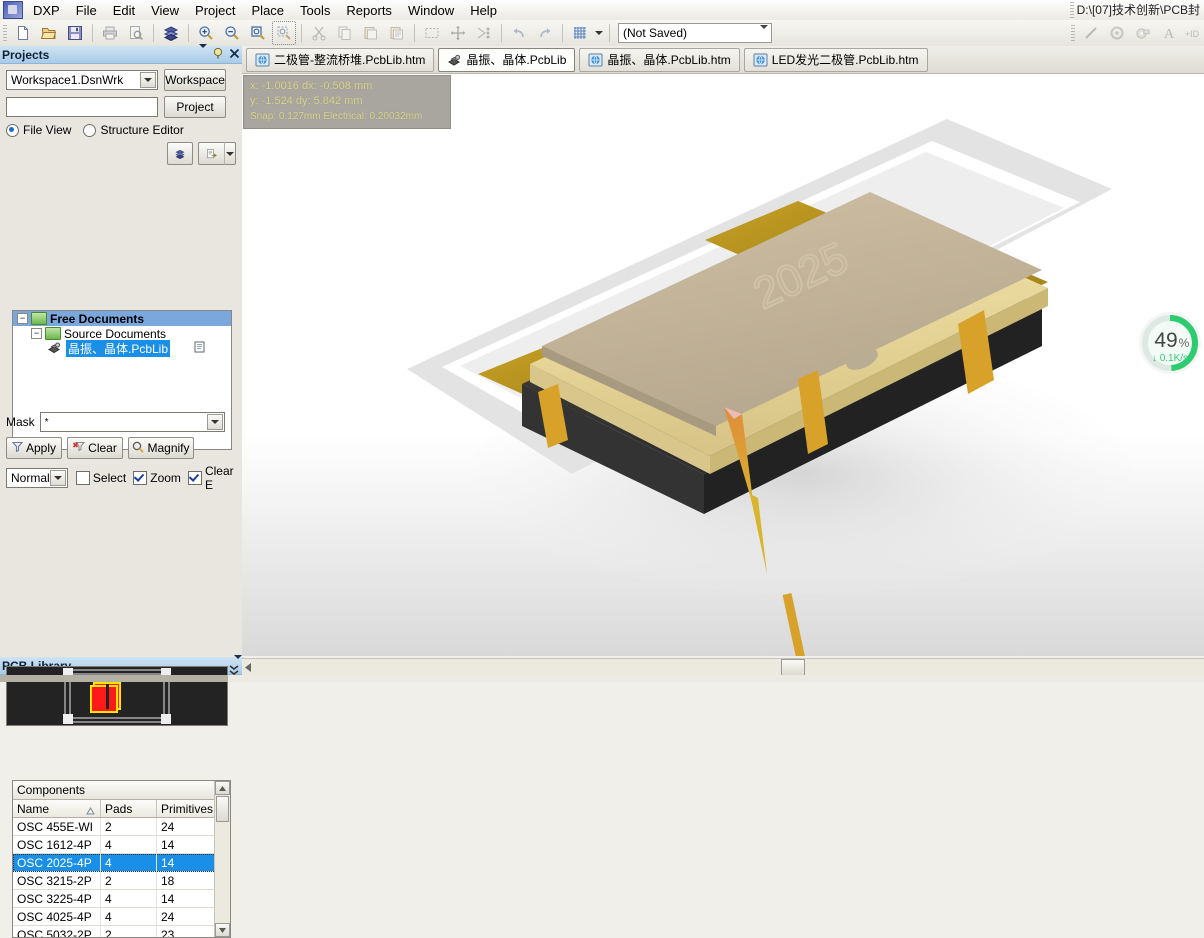 The height and width of the screenshot is (938, 1204). What do you see at coordinates (23, 33) in the screenshot?
I see `new-document-icon` at bounding box center [23, 33].